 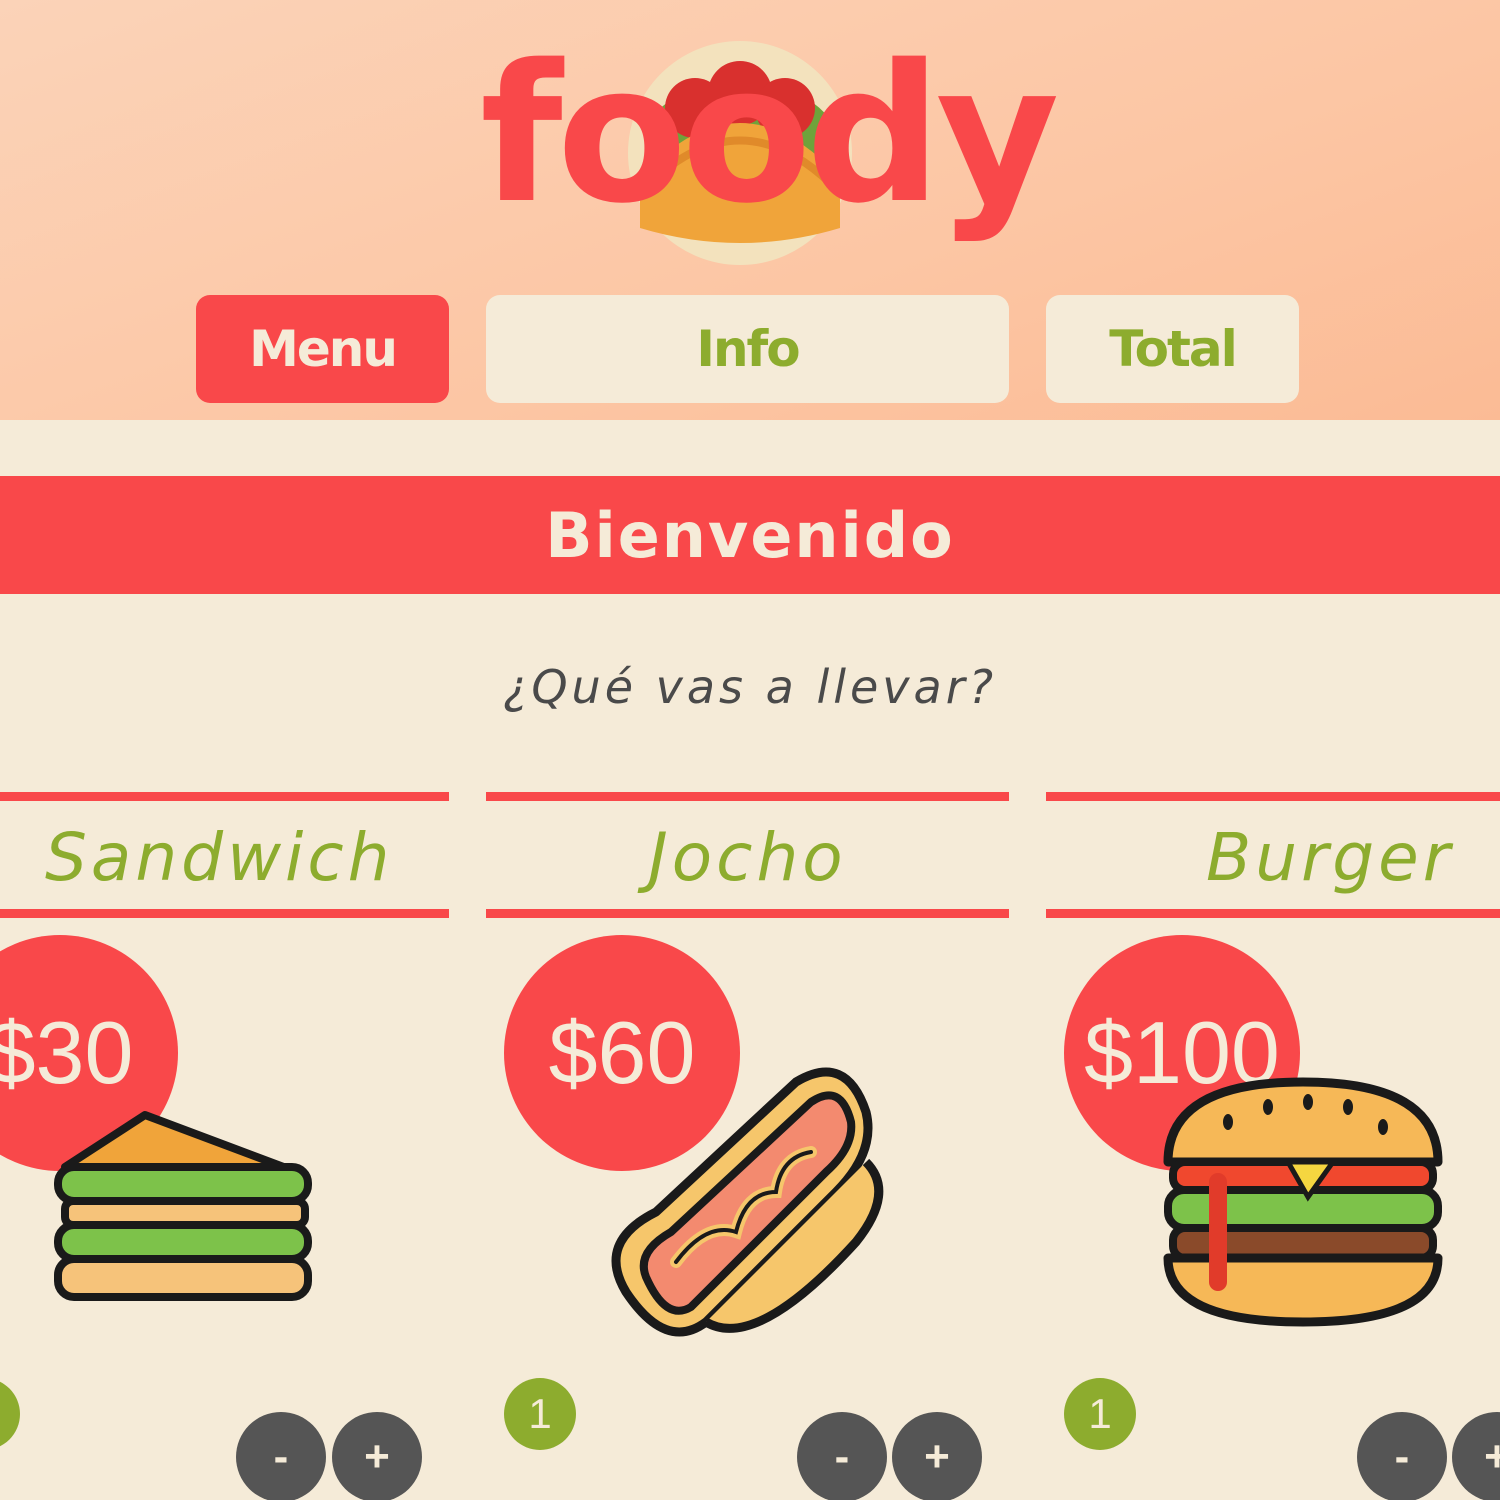 What do you see at coordinates (750, 687) in the screenshot?
I see `question-text: ¿Qué vas a llevar?` at bounding box center [750, 687].